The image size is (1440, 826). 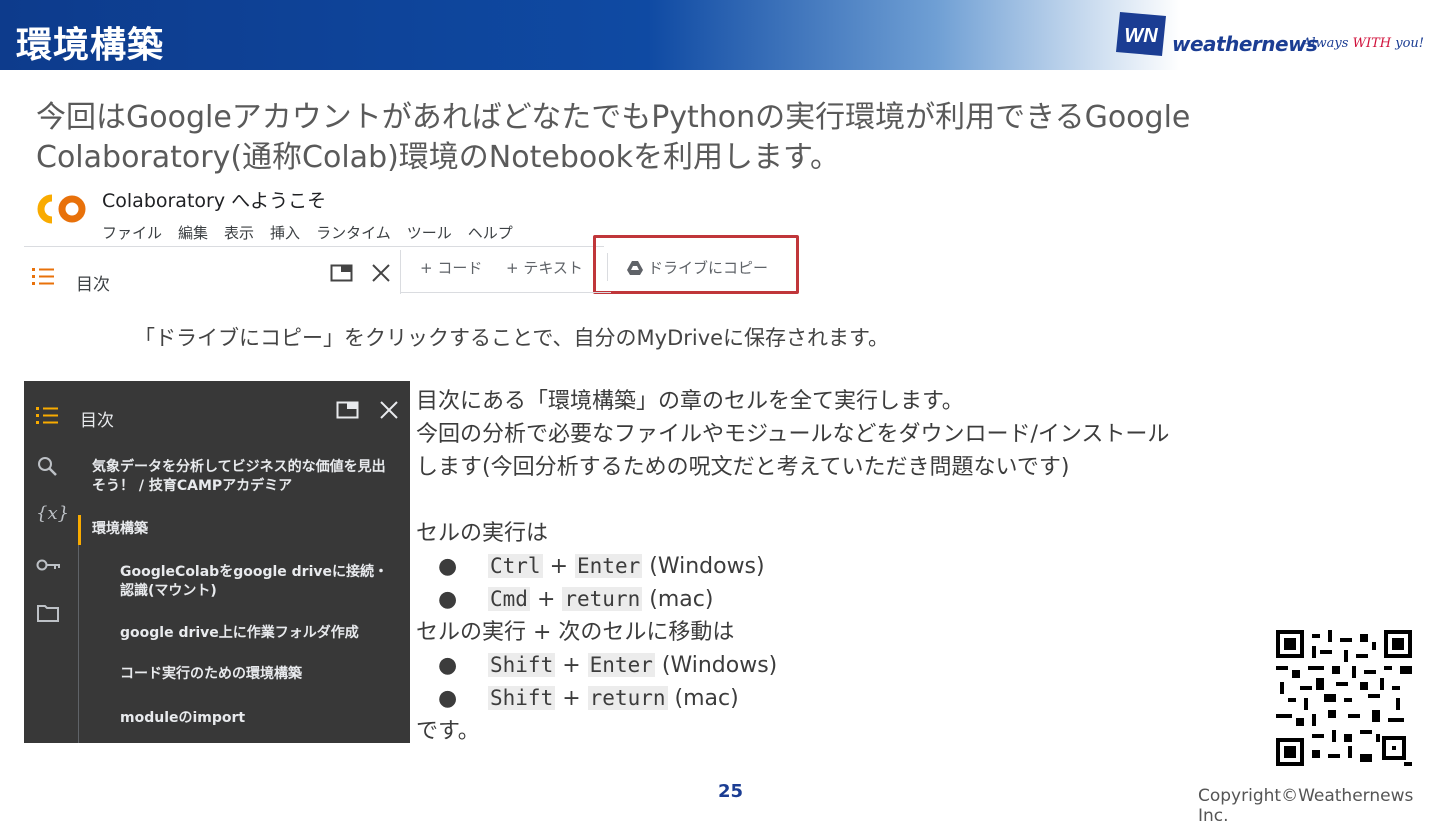 What do you see at coordinates (97, 421) in the screenshot?
I see `toc-panel-title: 目次` at bounding box center [97, 421].